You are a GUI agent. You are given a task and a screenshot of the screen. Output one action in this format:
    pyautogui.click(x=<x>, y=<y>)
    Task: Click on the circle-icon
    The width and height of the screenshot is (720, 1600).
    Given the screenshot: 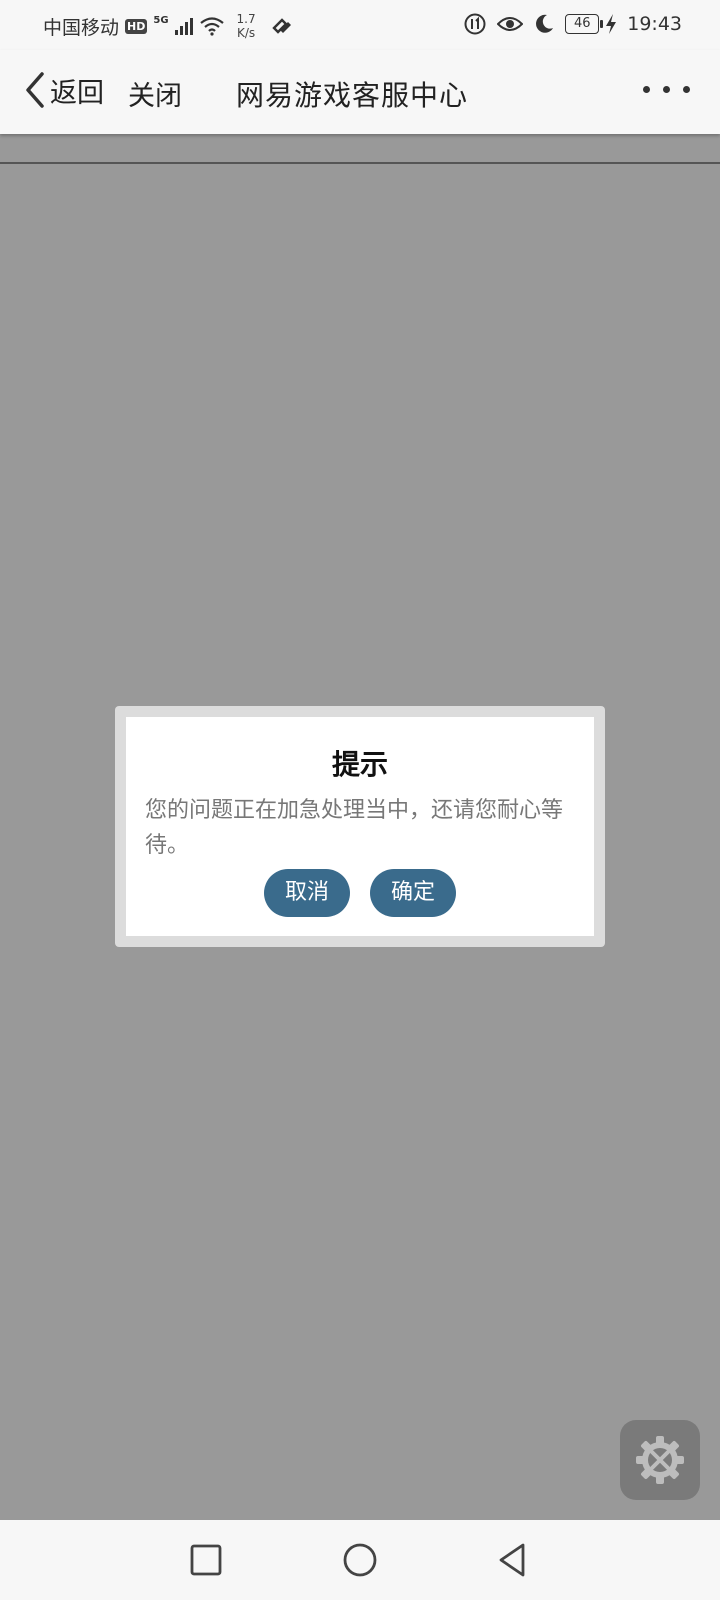 What is the action you would take?
    pyautogui.click(x=360, y=1560)
    